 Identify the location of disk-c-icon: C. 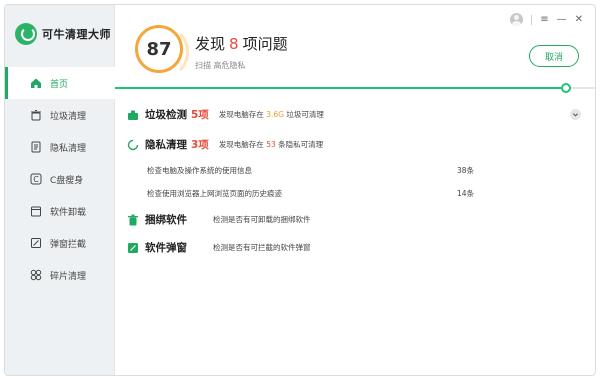
(36, 179).